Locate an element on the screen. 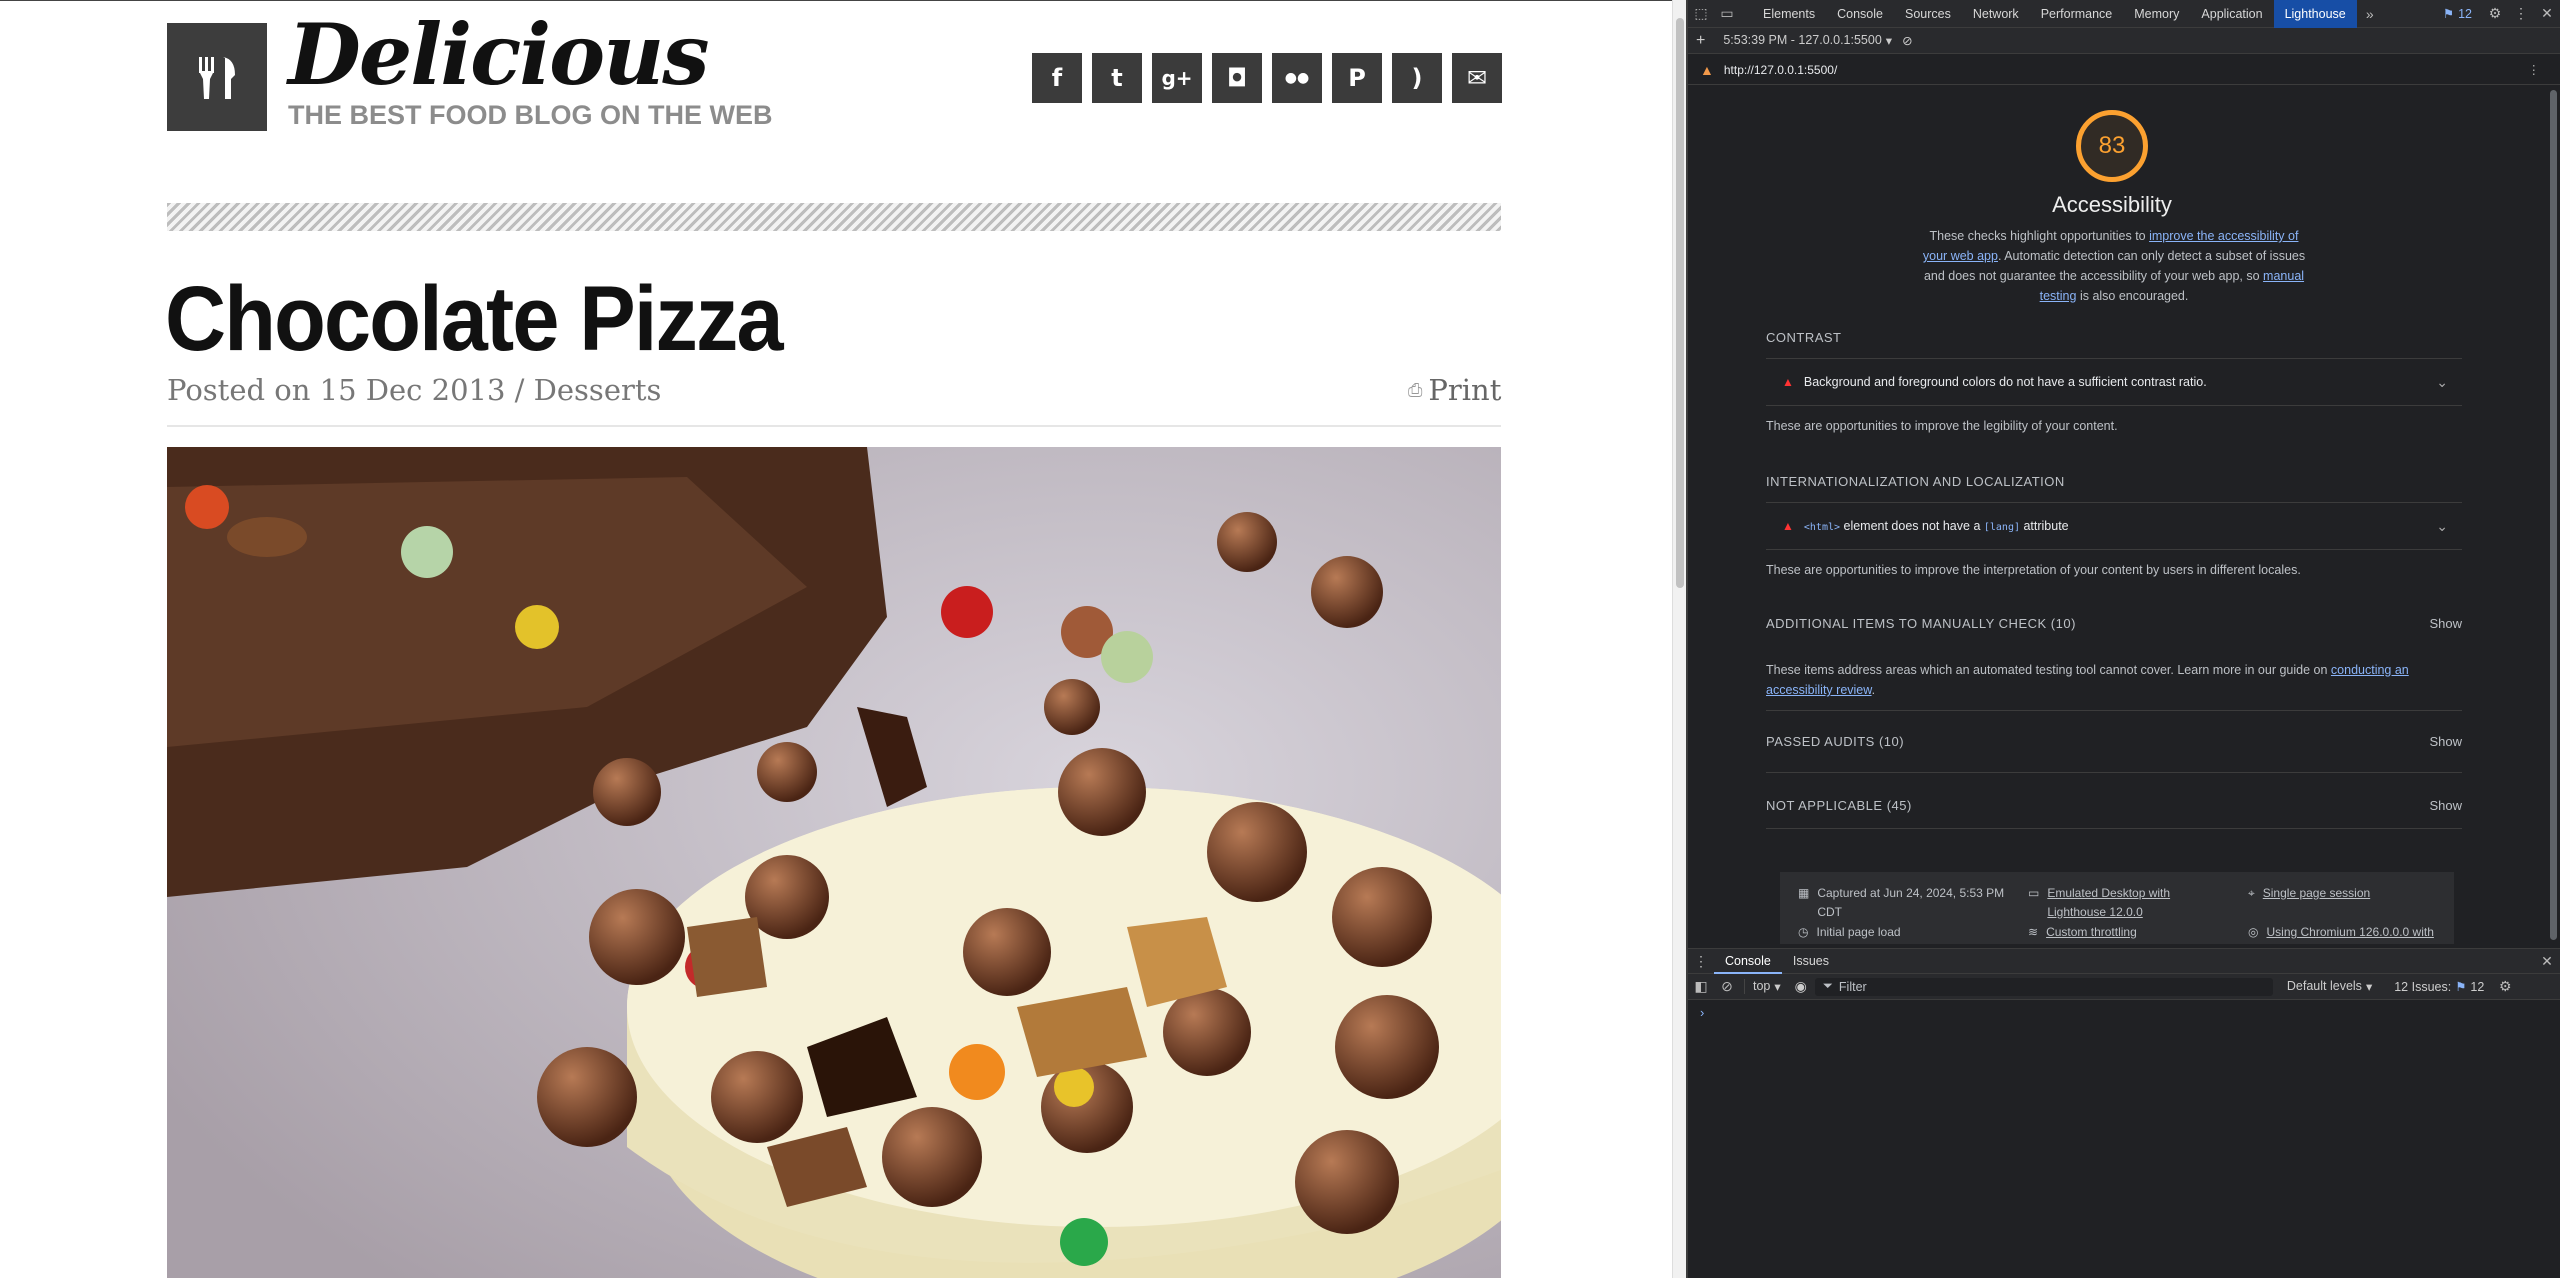 The image size is (2560, 1278). drawer-menu-icon: ⋮ is located at coordinates (1701, 961).